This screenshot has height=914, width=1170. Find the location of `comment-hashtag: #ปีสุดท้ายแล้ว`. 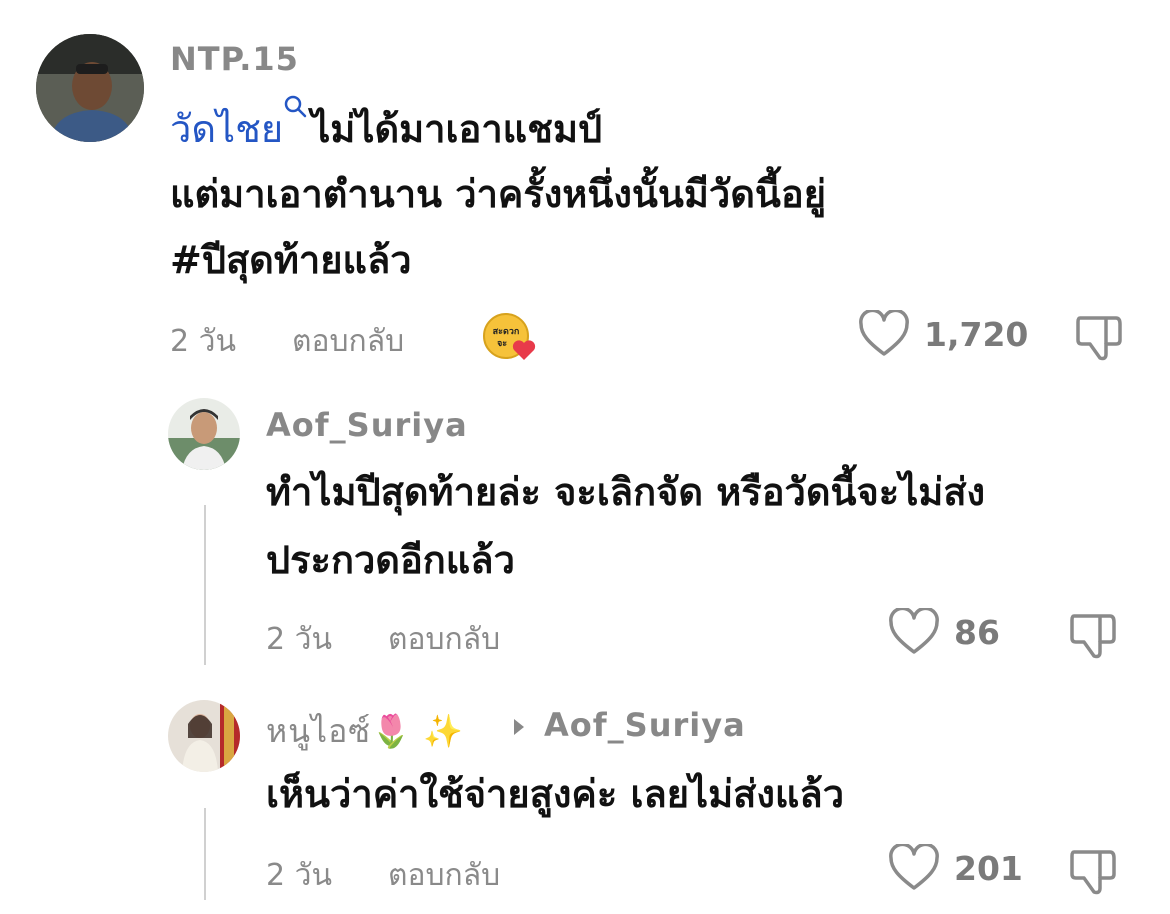

comment-hashtag: #ปีสุดท้ายแล้ว is located at coordinates (291, 260).